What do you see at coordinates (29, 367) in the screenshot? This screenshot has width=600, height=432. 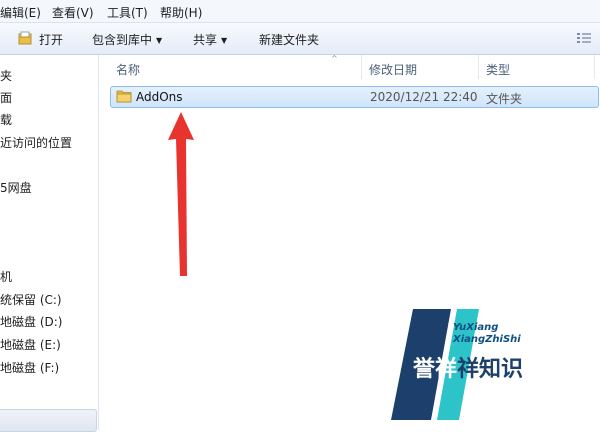 I see `nav-item-drive-f: 地磁盘 (F:)` at bounding box center [29, 367].